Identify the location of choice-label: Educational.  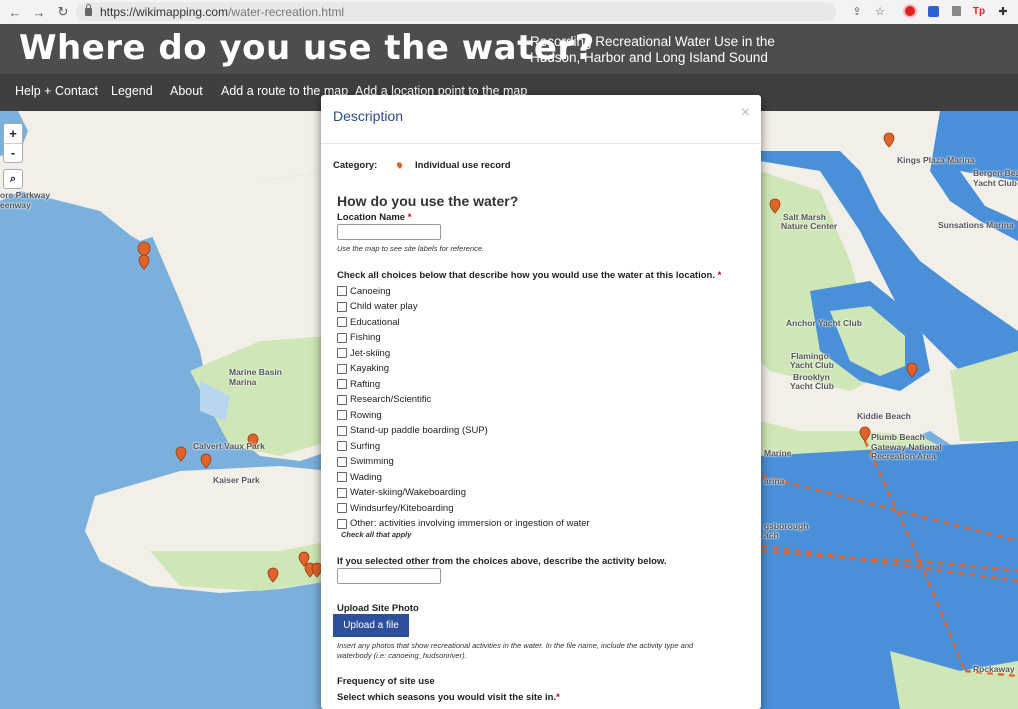
(375, 322).